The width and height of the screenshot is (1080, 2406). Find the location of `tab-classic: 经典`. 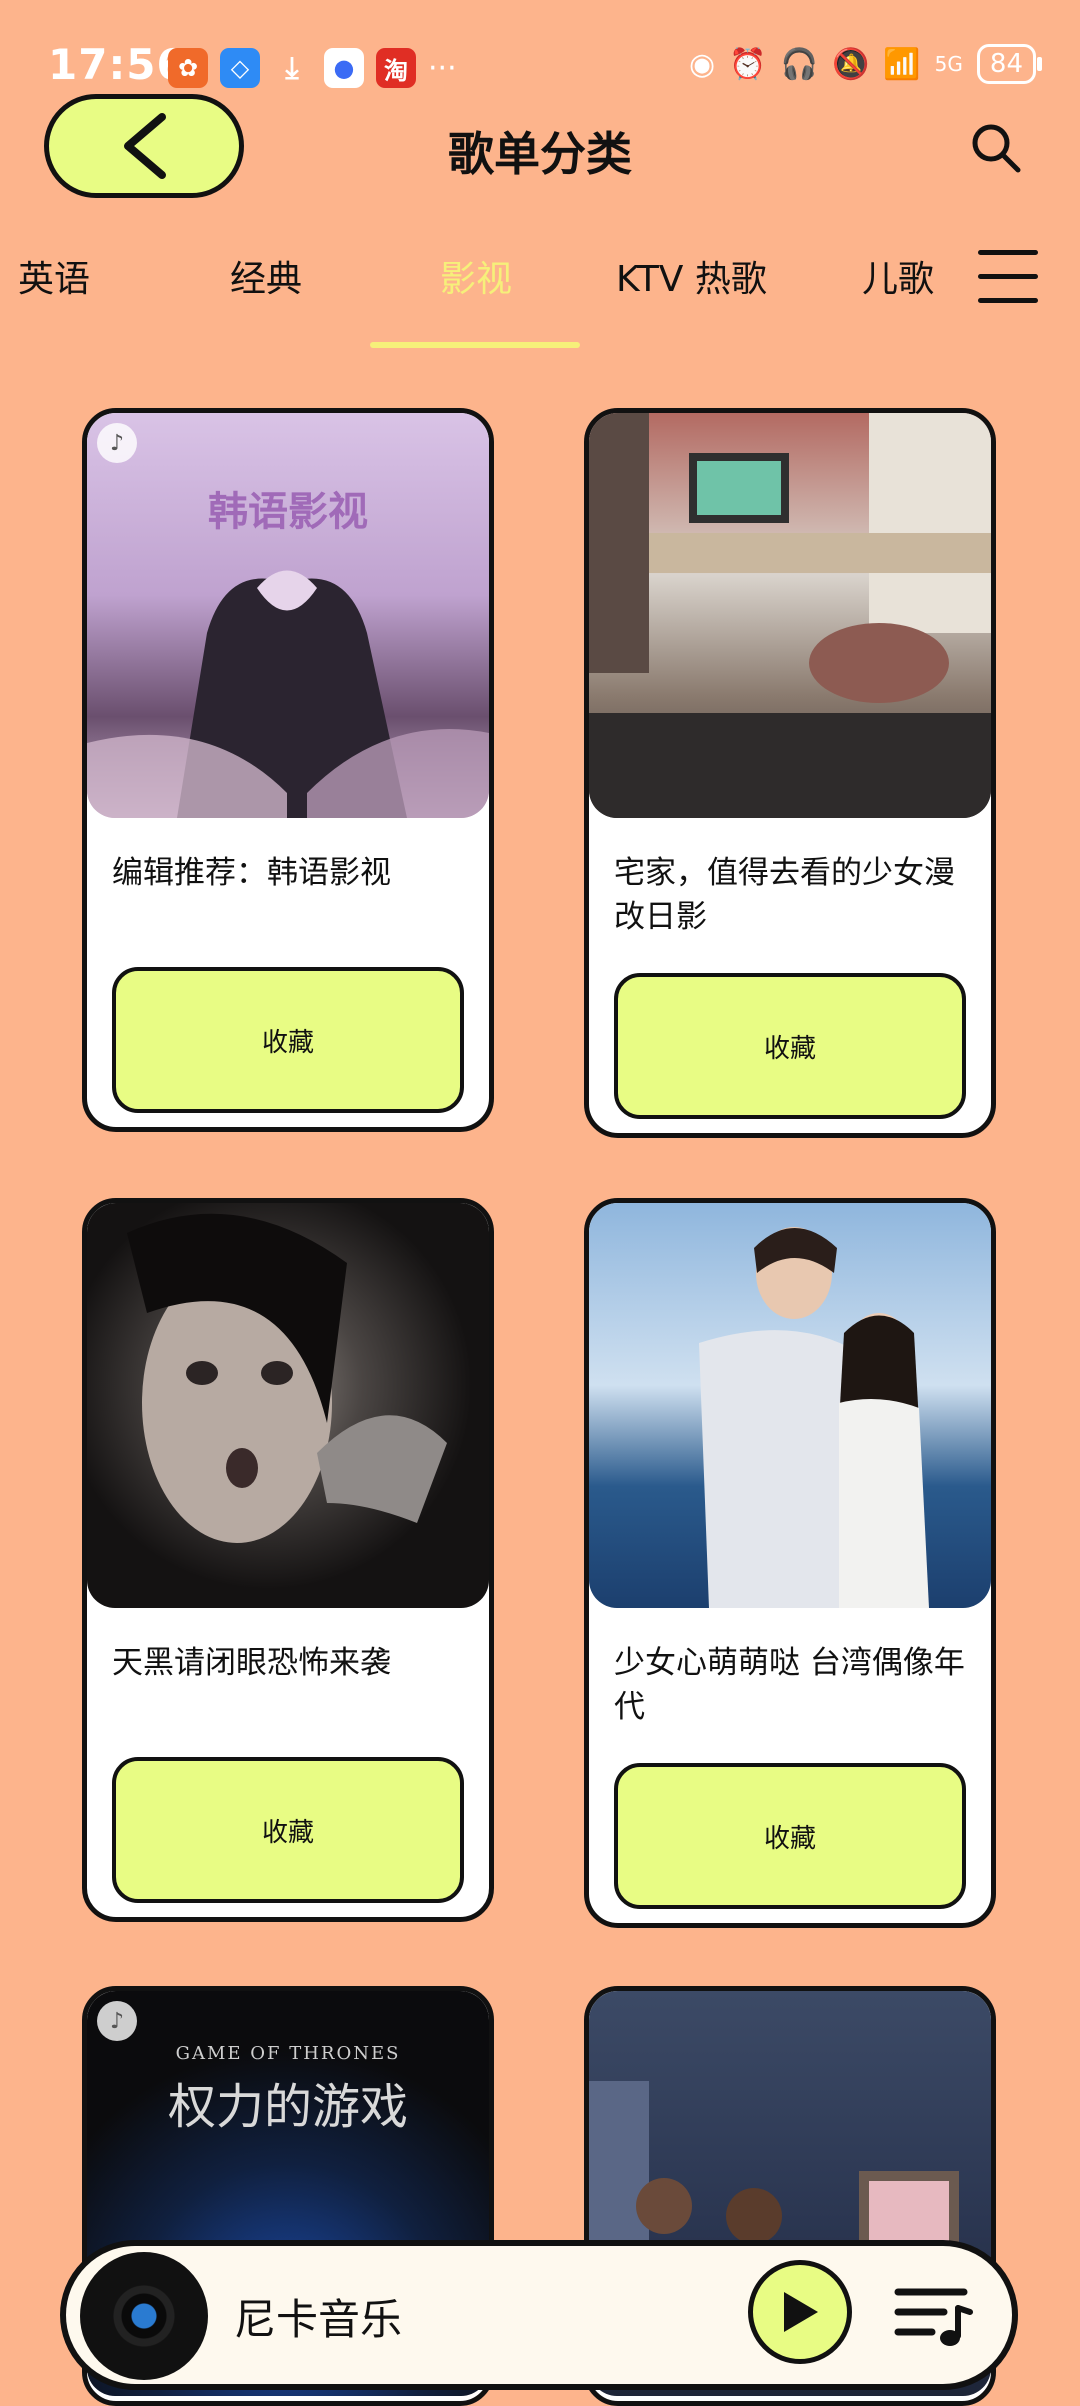

tab-classic: 经典 is located at coordinates (266, 276).